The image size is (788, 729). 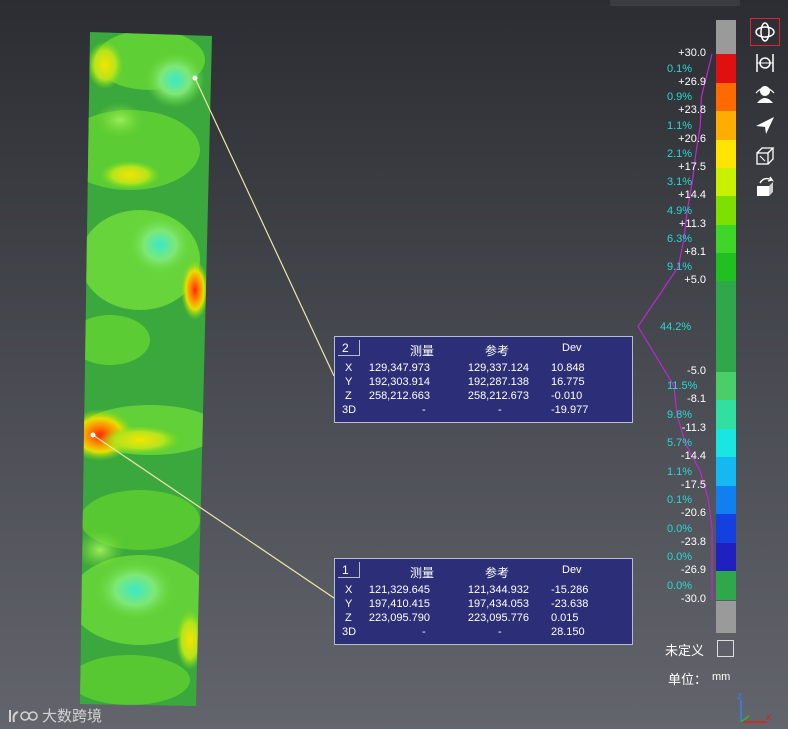 What do you see at coordinates (465, 410) in the screenshot?
I see `callout-row: 3D - - -19.977` at bounding box center [465, 410].